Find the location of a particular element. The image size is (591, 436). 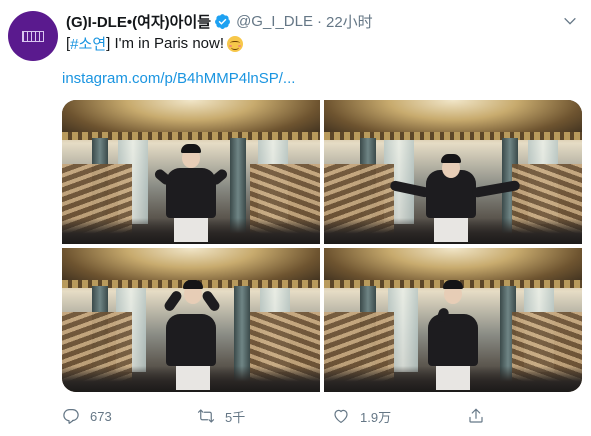

avatar-logo is located at coordinates (33, 36).